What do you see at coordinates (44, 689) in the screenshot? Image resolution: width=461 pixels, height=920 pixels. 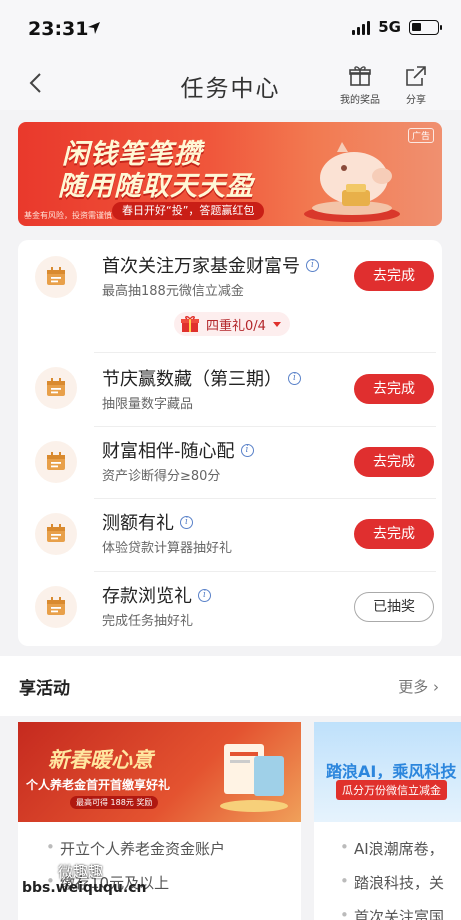 I see `section-title: 享活动` at bounding box center [44, 689].